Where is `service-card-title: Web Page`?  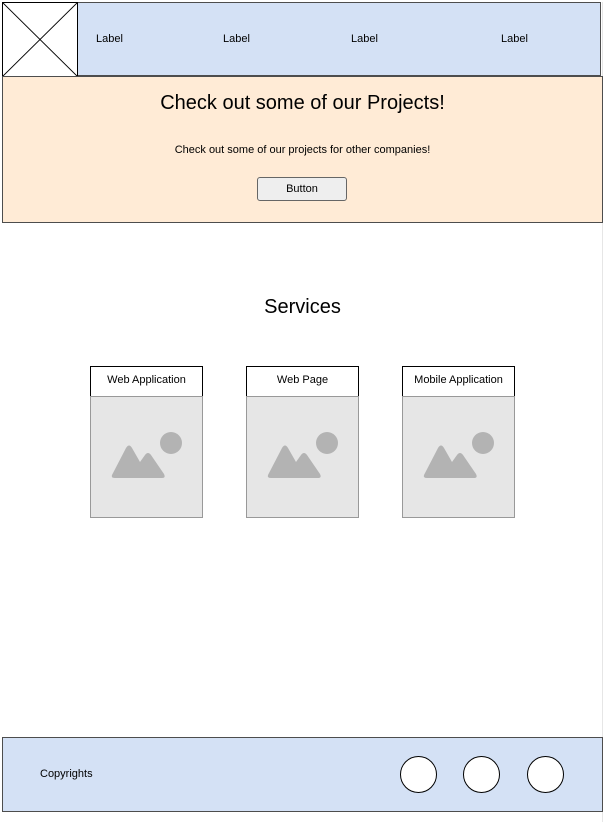 service-card-title: Web Page is located at coordinates (302, 381).